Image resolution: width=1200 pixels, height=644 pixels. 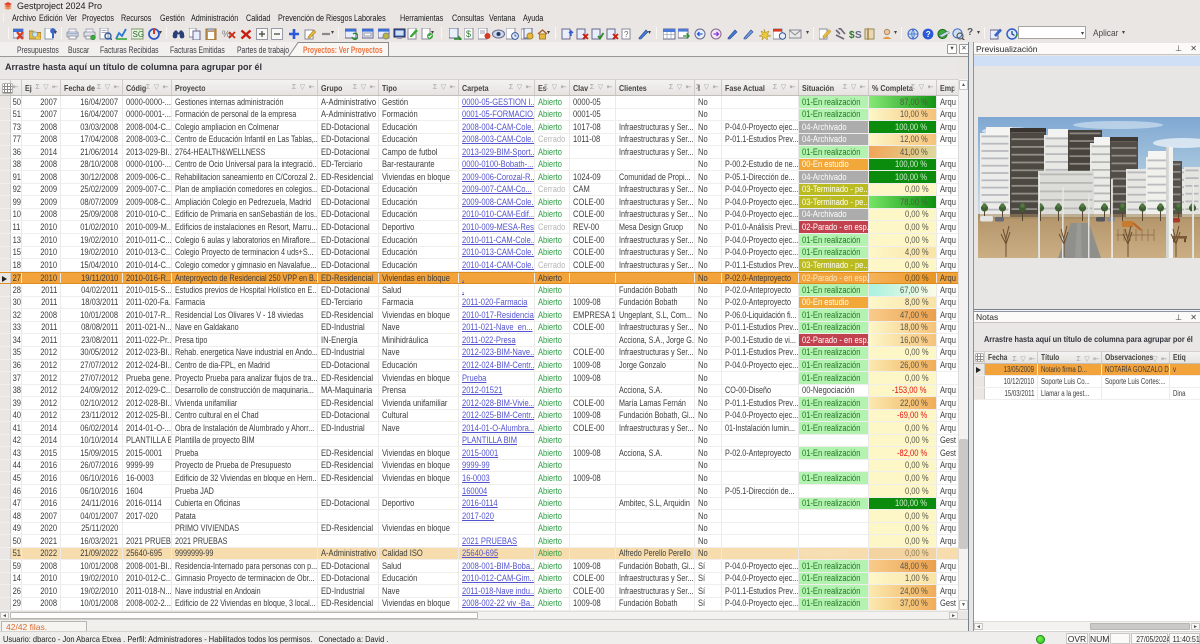 What do you see at coordinates (139, 34) in the screenshot?
I see `svg-text: SG` at bounding box center [139, 34].